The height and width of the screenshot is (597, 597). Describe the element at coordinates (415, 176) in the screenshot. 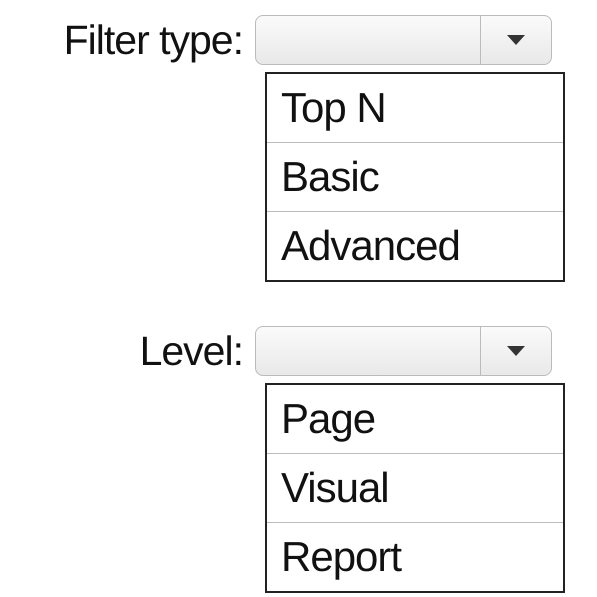

I see `dropdown-option: Basic` at that location.